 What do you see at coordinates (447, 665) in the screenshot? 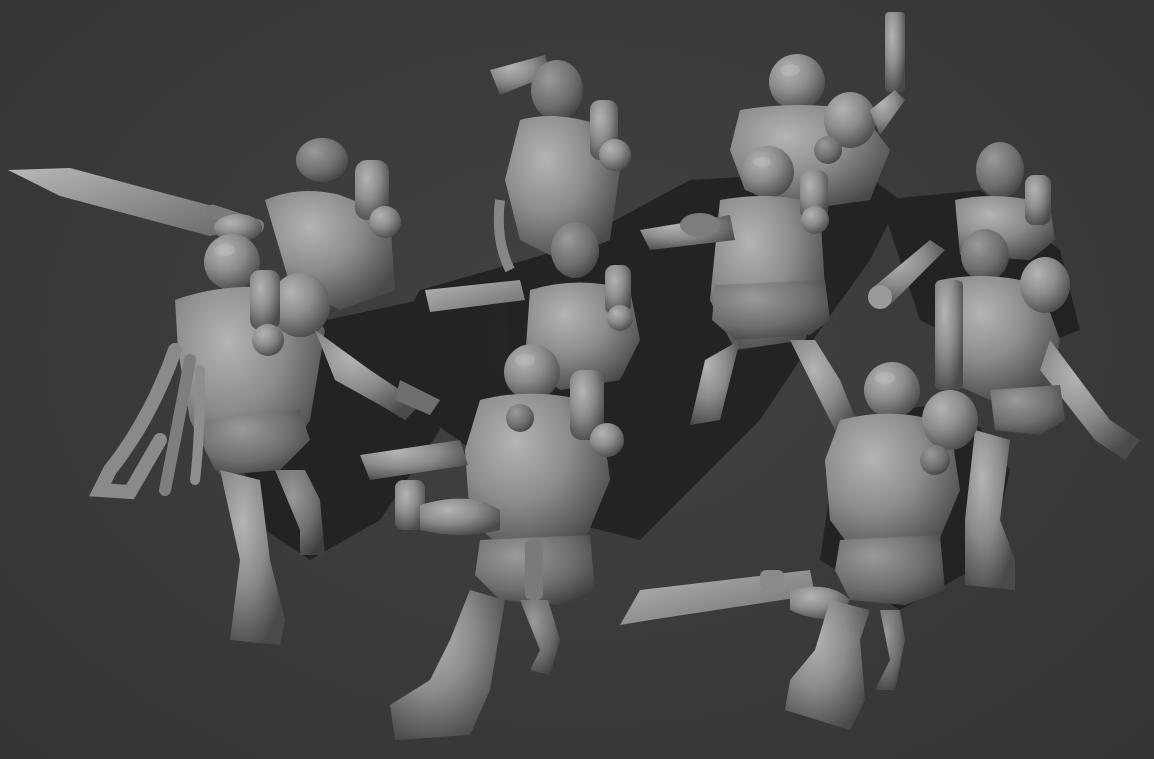
I see `left-boot` at bounding box center [447, 665].